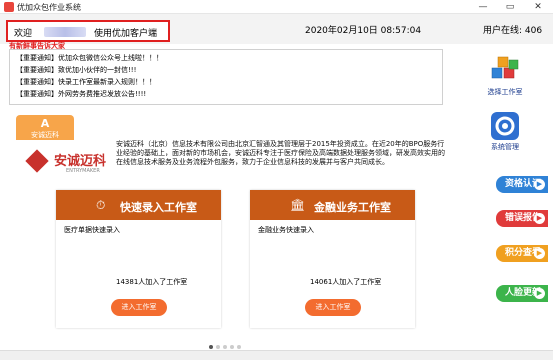  Describe the element at coordinates (158, 207) in the screenshot. I see `card-title: 快速录入工作室` at that location.